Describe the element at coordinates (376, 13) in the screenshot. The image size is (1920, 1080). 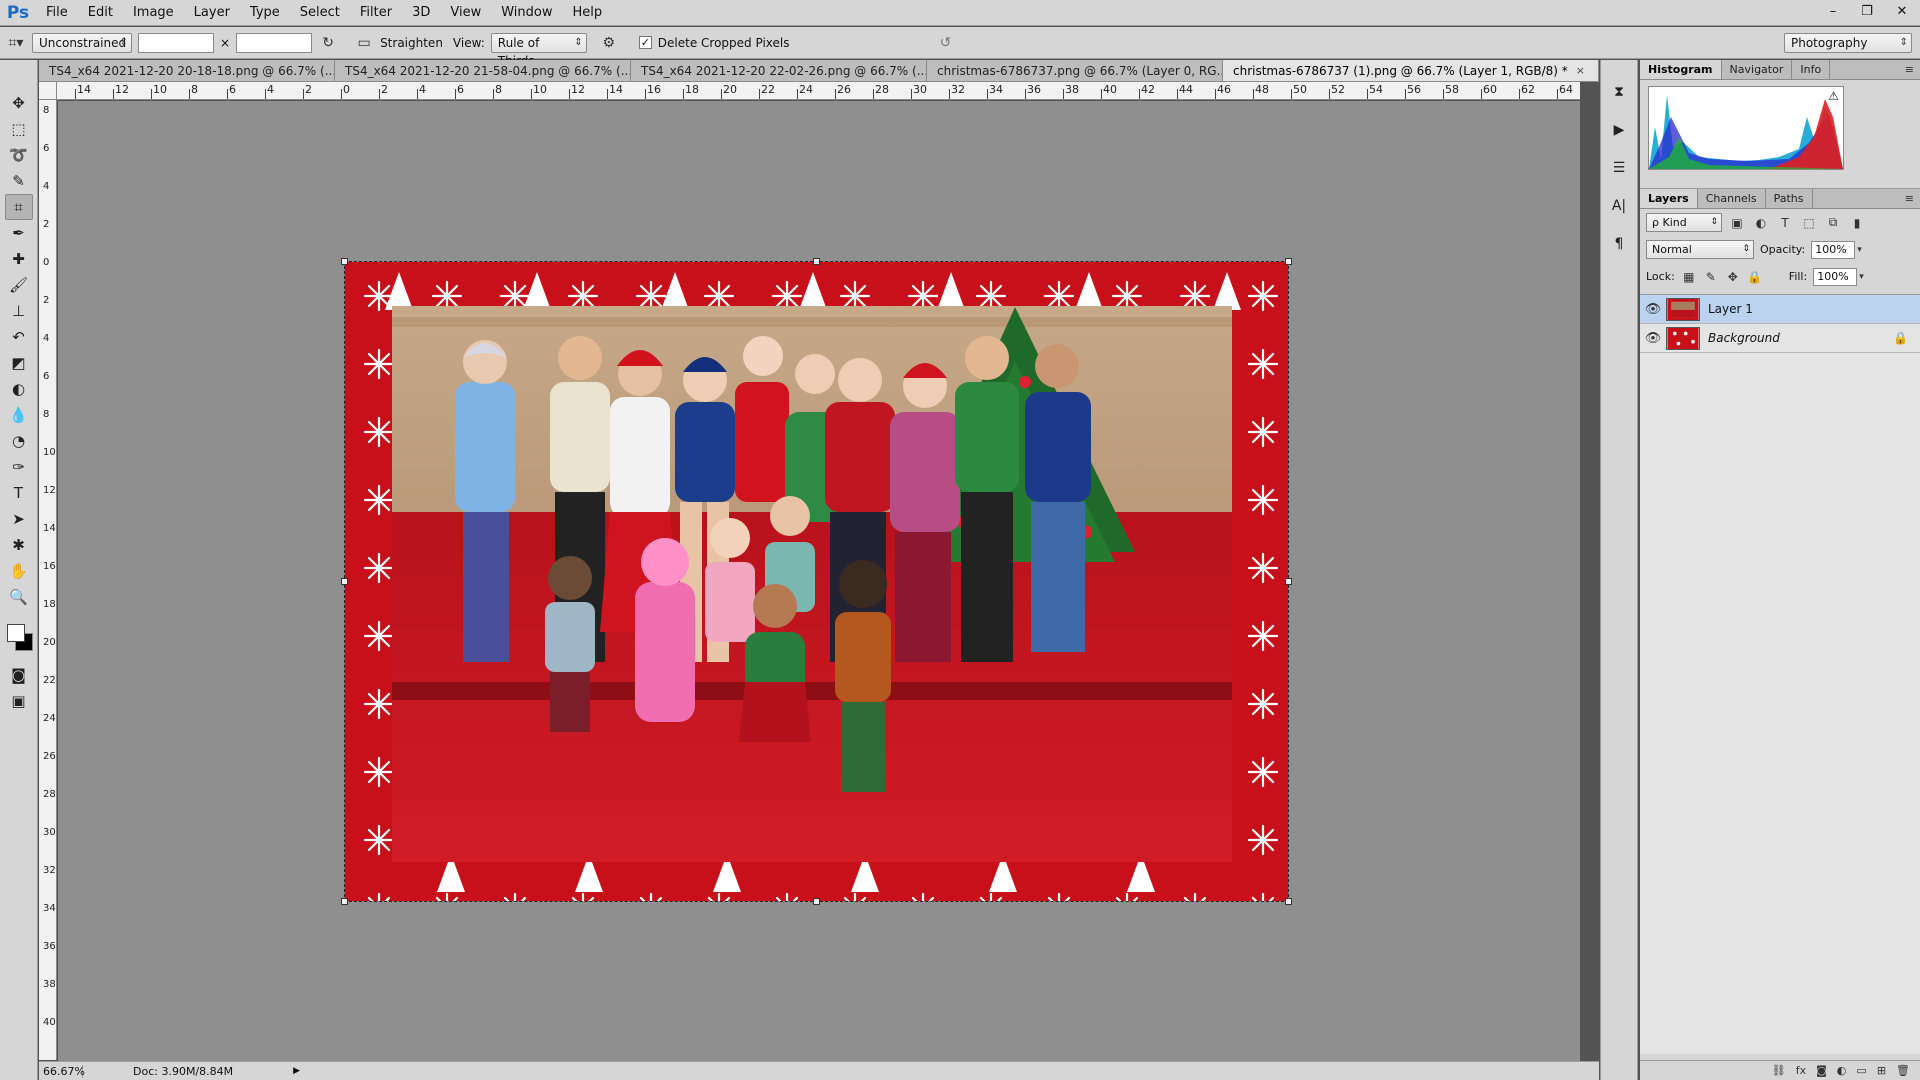
I see `menu-filter: Filter` at that location.